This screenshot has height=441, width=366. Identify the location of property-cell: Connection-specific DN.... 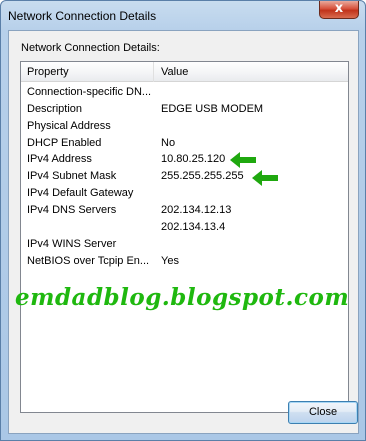
(89, 92).